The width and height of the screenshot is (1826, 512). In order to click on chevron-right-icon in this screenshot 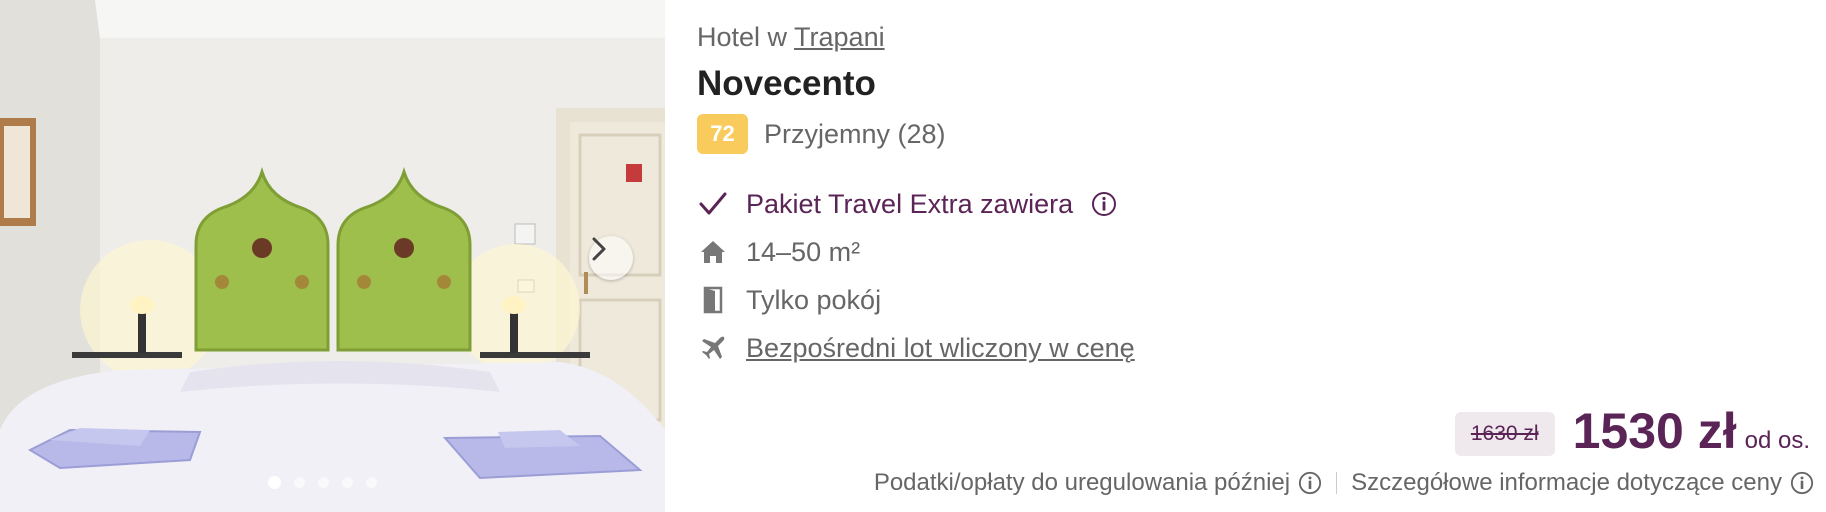, I will do `click(599, 249)`.